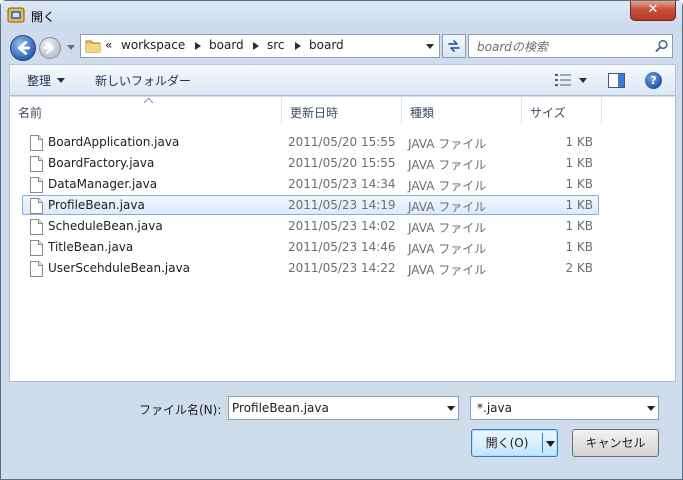 This screenshot has width=683, height=480. I want to click on refresh-button, so click(454, 46).